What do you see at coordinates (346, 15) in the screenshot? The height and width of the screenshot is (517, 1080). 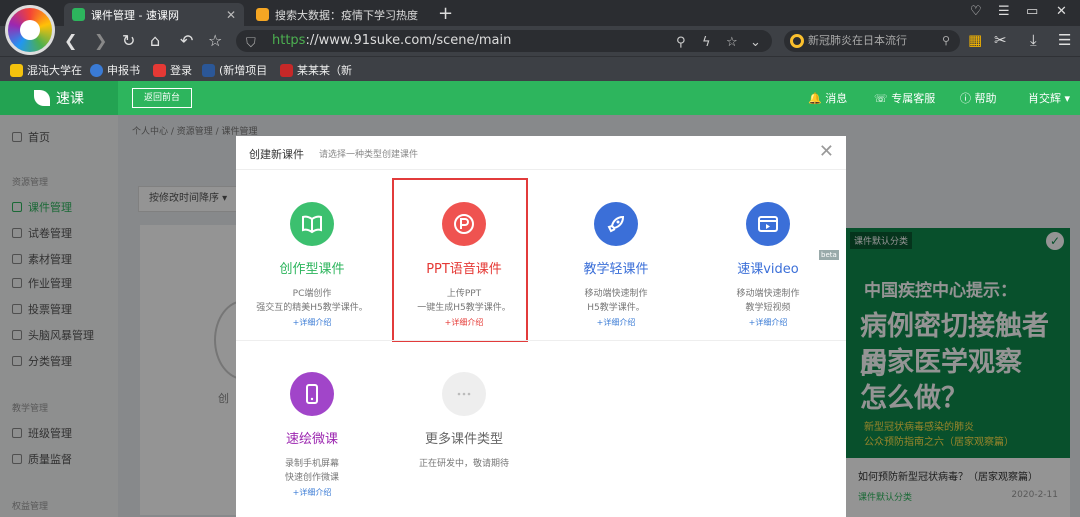 I see `tab-title: 搜索大数据：疫情下学习热度` at bounding box center [346, 15].